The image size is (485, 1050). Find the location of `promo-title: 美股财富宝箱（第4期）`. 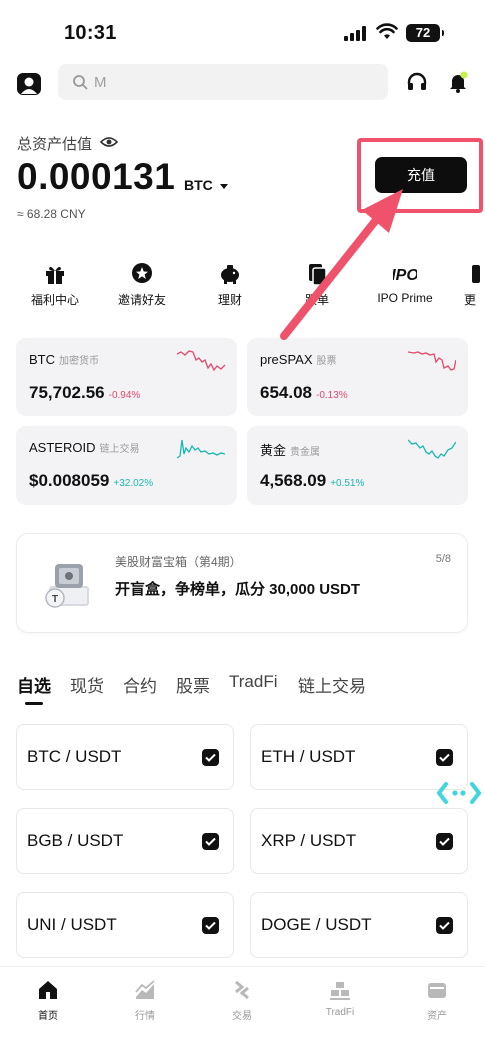

promo-title: 美股财富宝箱（第4期） is located at coordinates (178, 562).